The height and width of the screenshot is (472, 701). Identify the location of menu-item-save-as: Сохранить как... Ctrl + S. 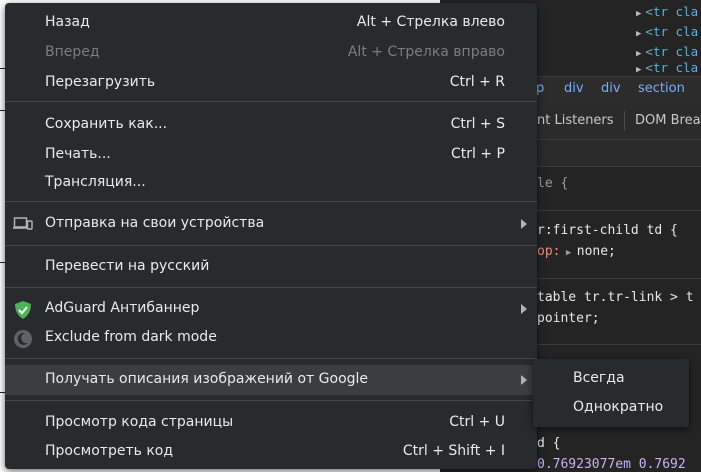
(271, 125).